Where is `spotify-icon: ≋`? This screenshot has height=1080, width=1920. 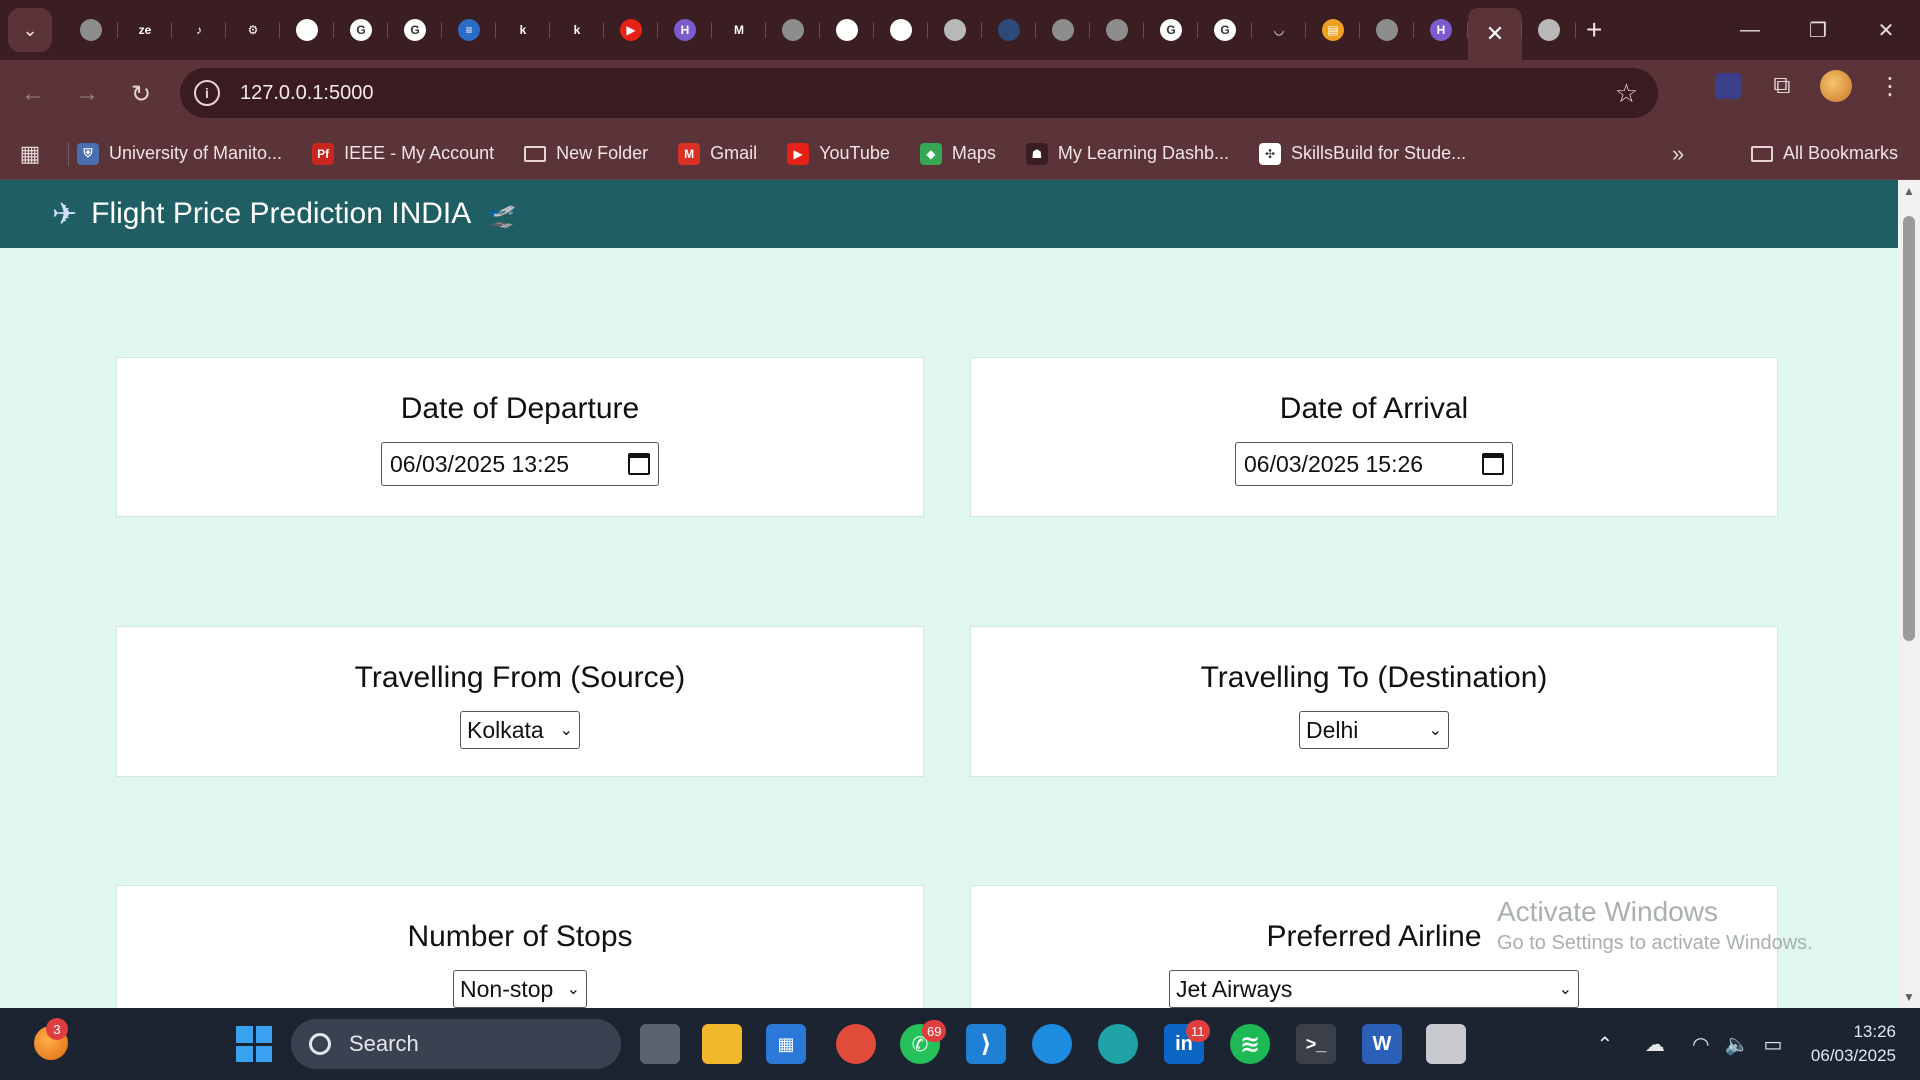 spotify-icon: ≋ is located at coordinates (1250, 1044).